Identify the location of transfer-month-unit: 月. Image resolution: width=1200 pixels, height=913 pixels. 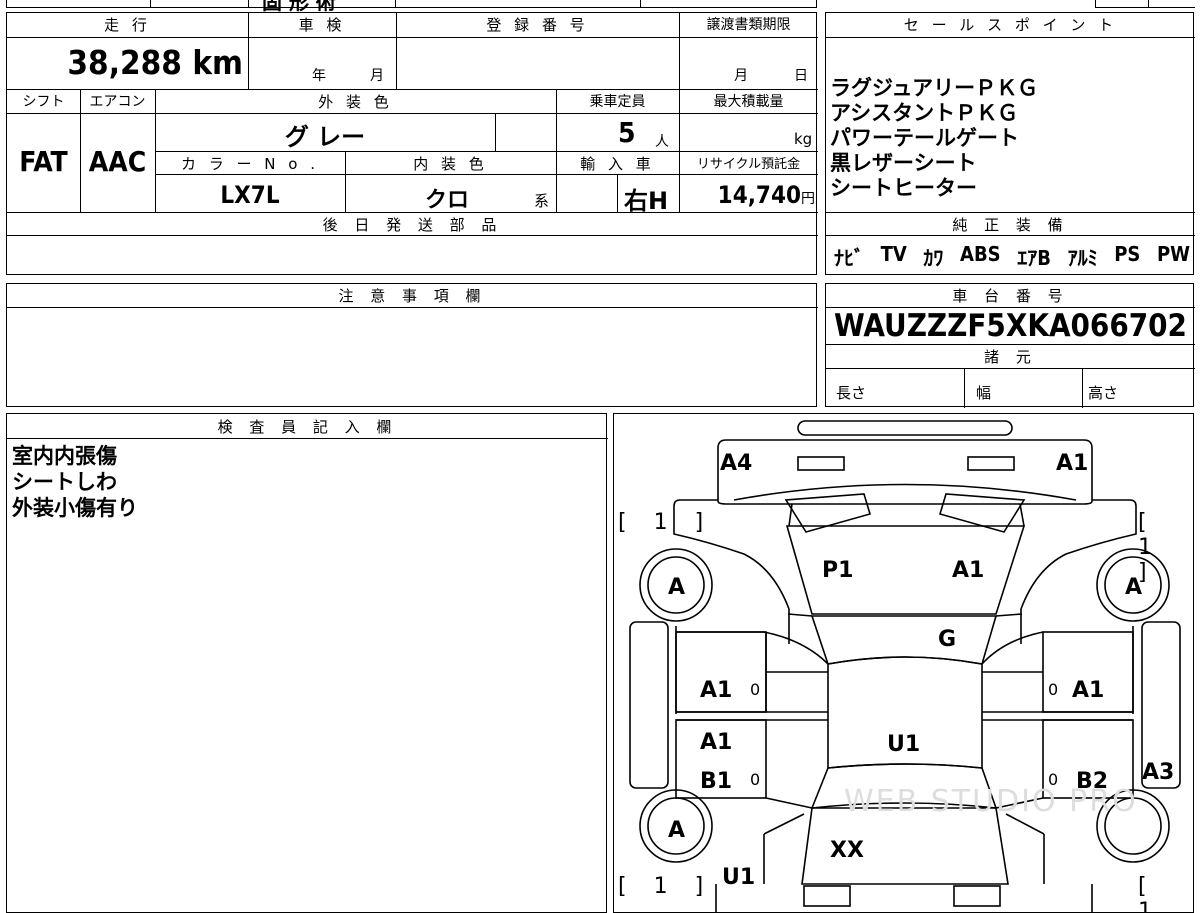
(741, 76).